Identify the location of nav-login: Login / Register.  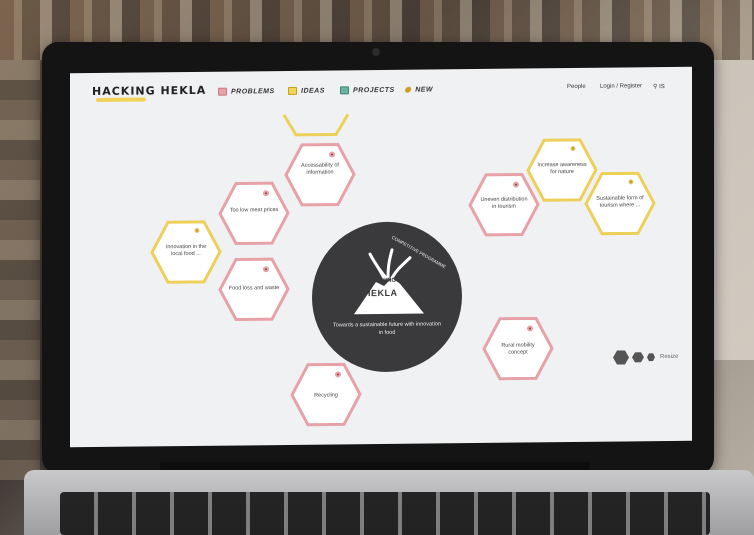
(621, 86).